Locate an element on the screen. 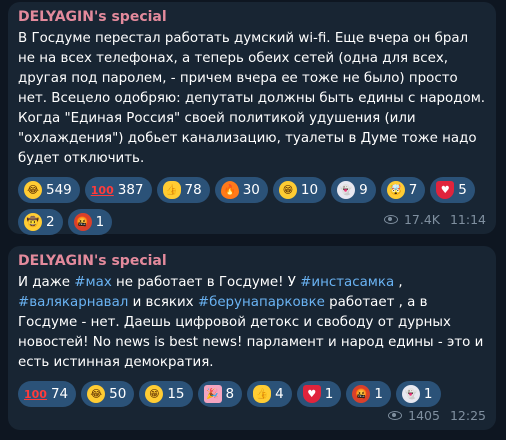 The height and width of the screenshot is (440, 506). reaction-cowboy: 🤠 2 is located at coordinates (40, 222).